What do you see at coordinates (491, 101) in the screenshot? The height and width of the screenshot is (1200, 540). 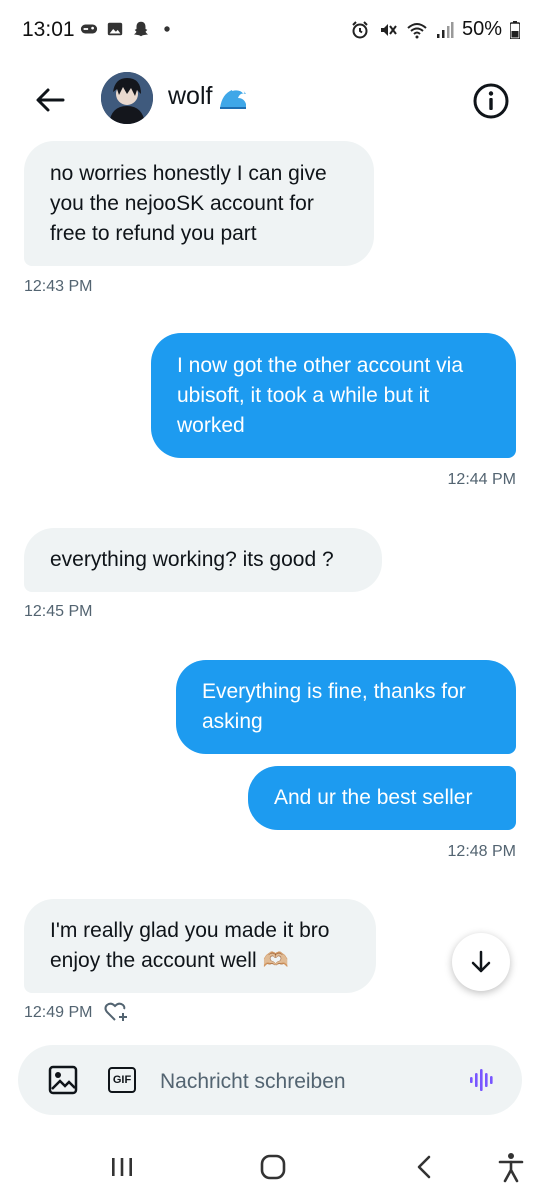 I see `info-icon` at bounding box center [491, 101].